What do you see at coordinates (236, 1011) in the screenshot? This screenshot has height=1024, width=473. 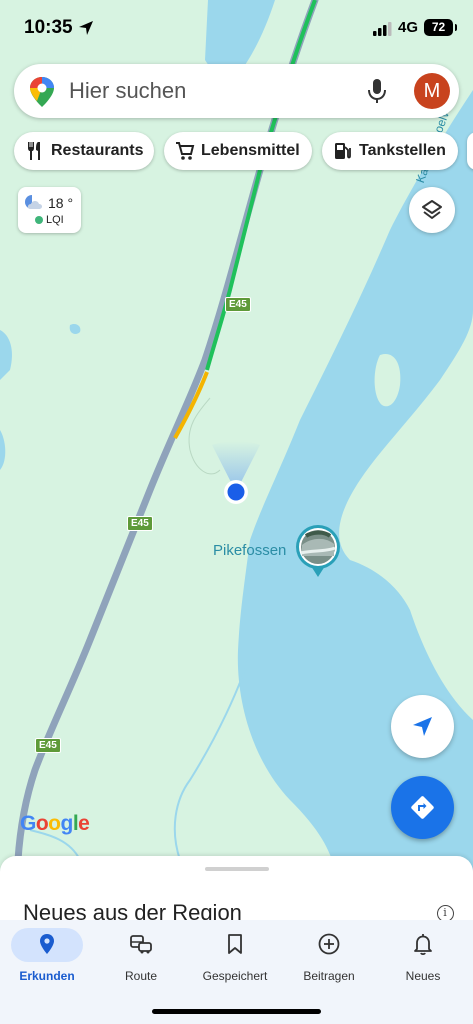 I see `home-indicator` at bounding box center [236, 1011].